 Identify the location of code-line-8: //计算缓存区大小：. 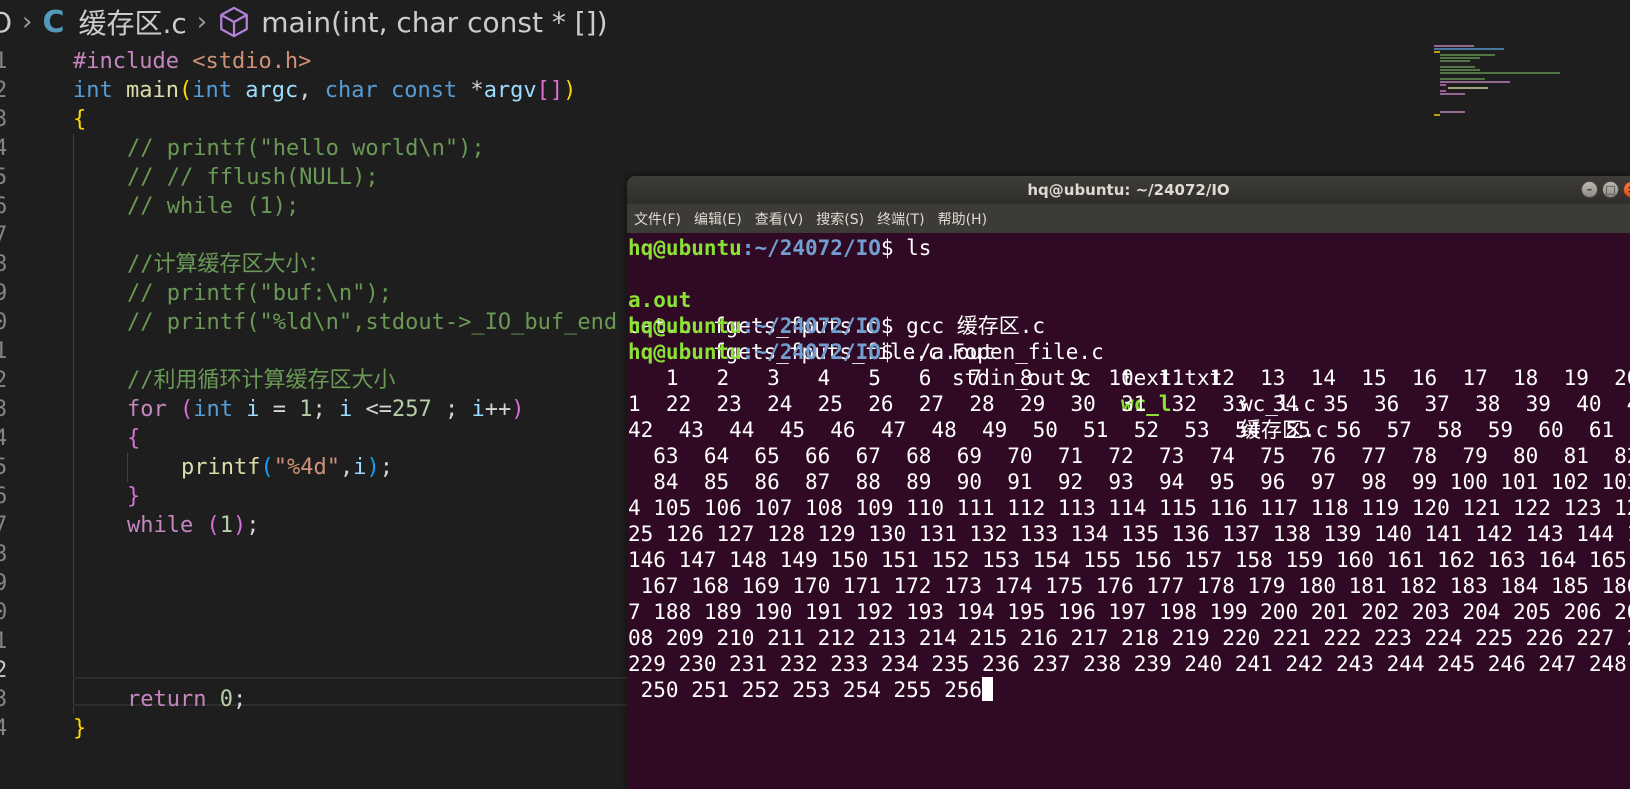
(228, 264).